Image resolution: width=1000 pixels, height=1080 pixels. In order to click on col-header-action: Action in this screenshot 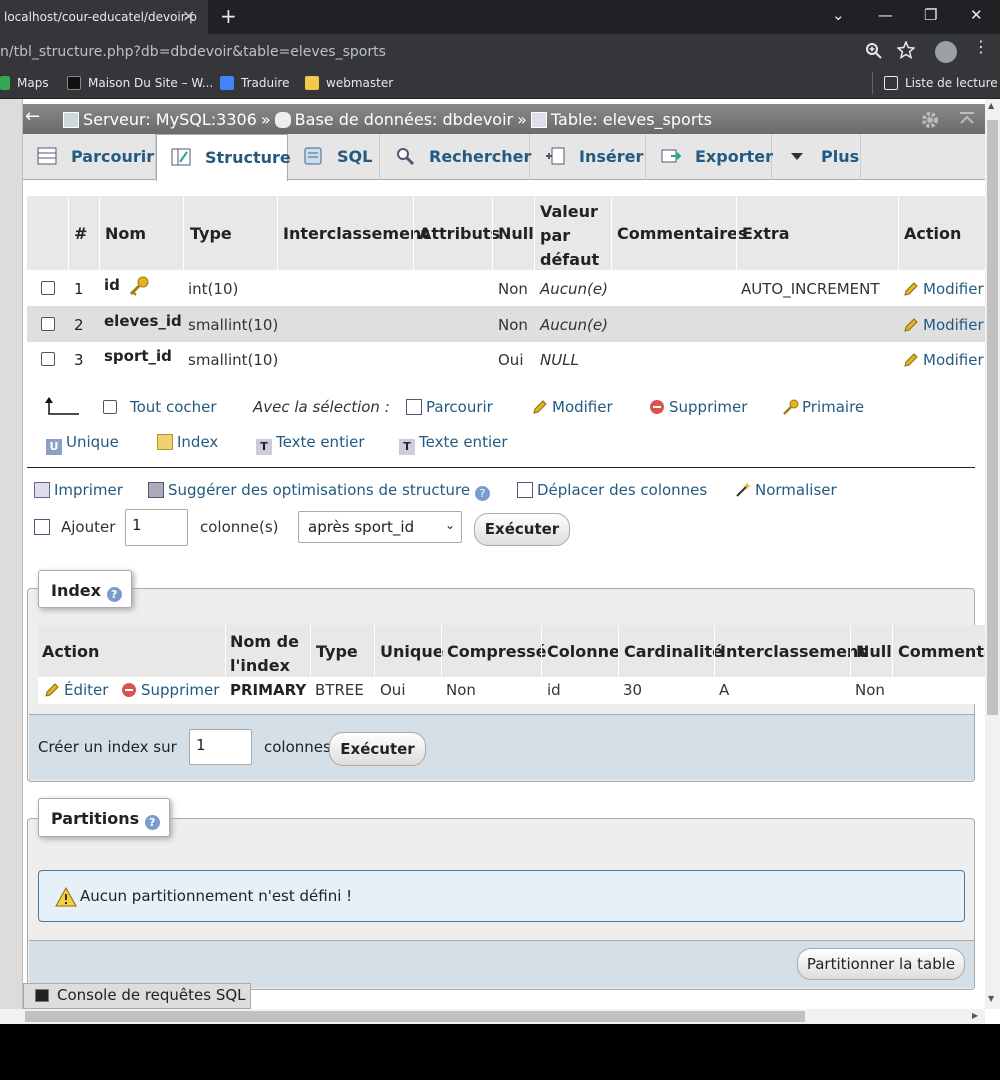, I will do `click(932, 233)`.